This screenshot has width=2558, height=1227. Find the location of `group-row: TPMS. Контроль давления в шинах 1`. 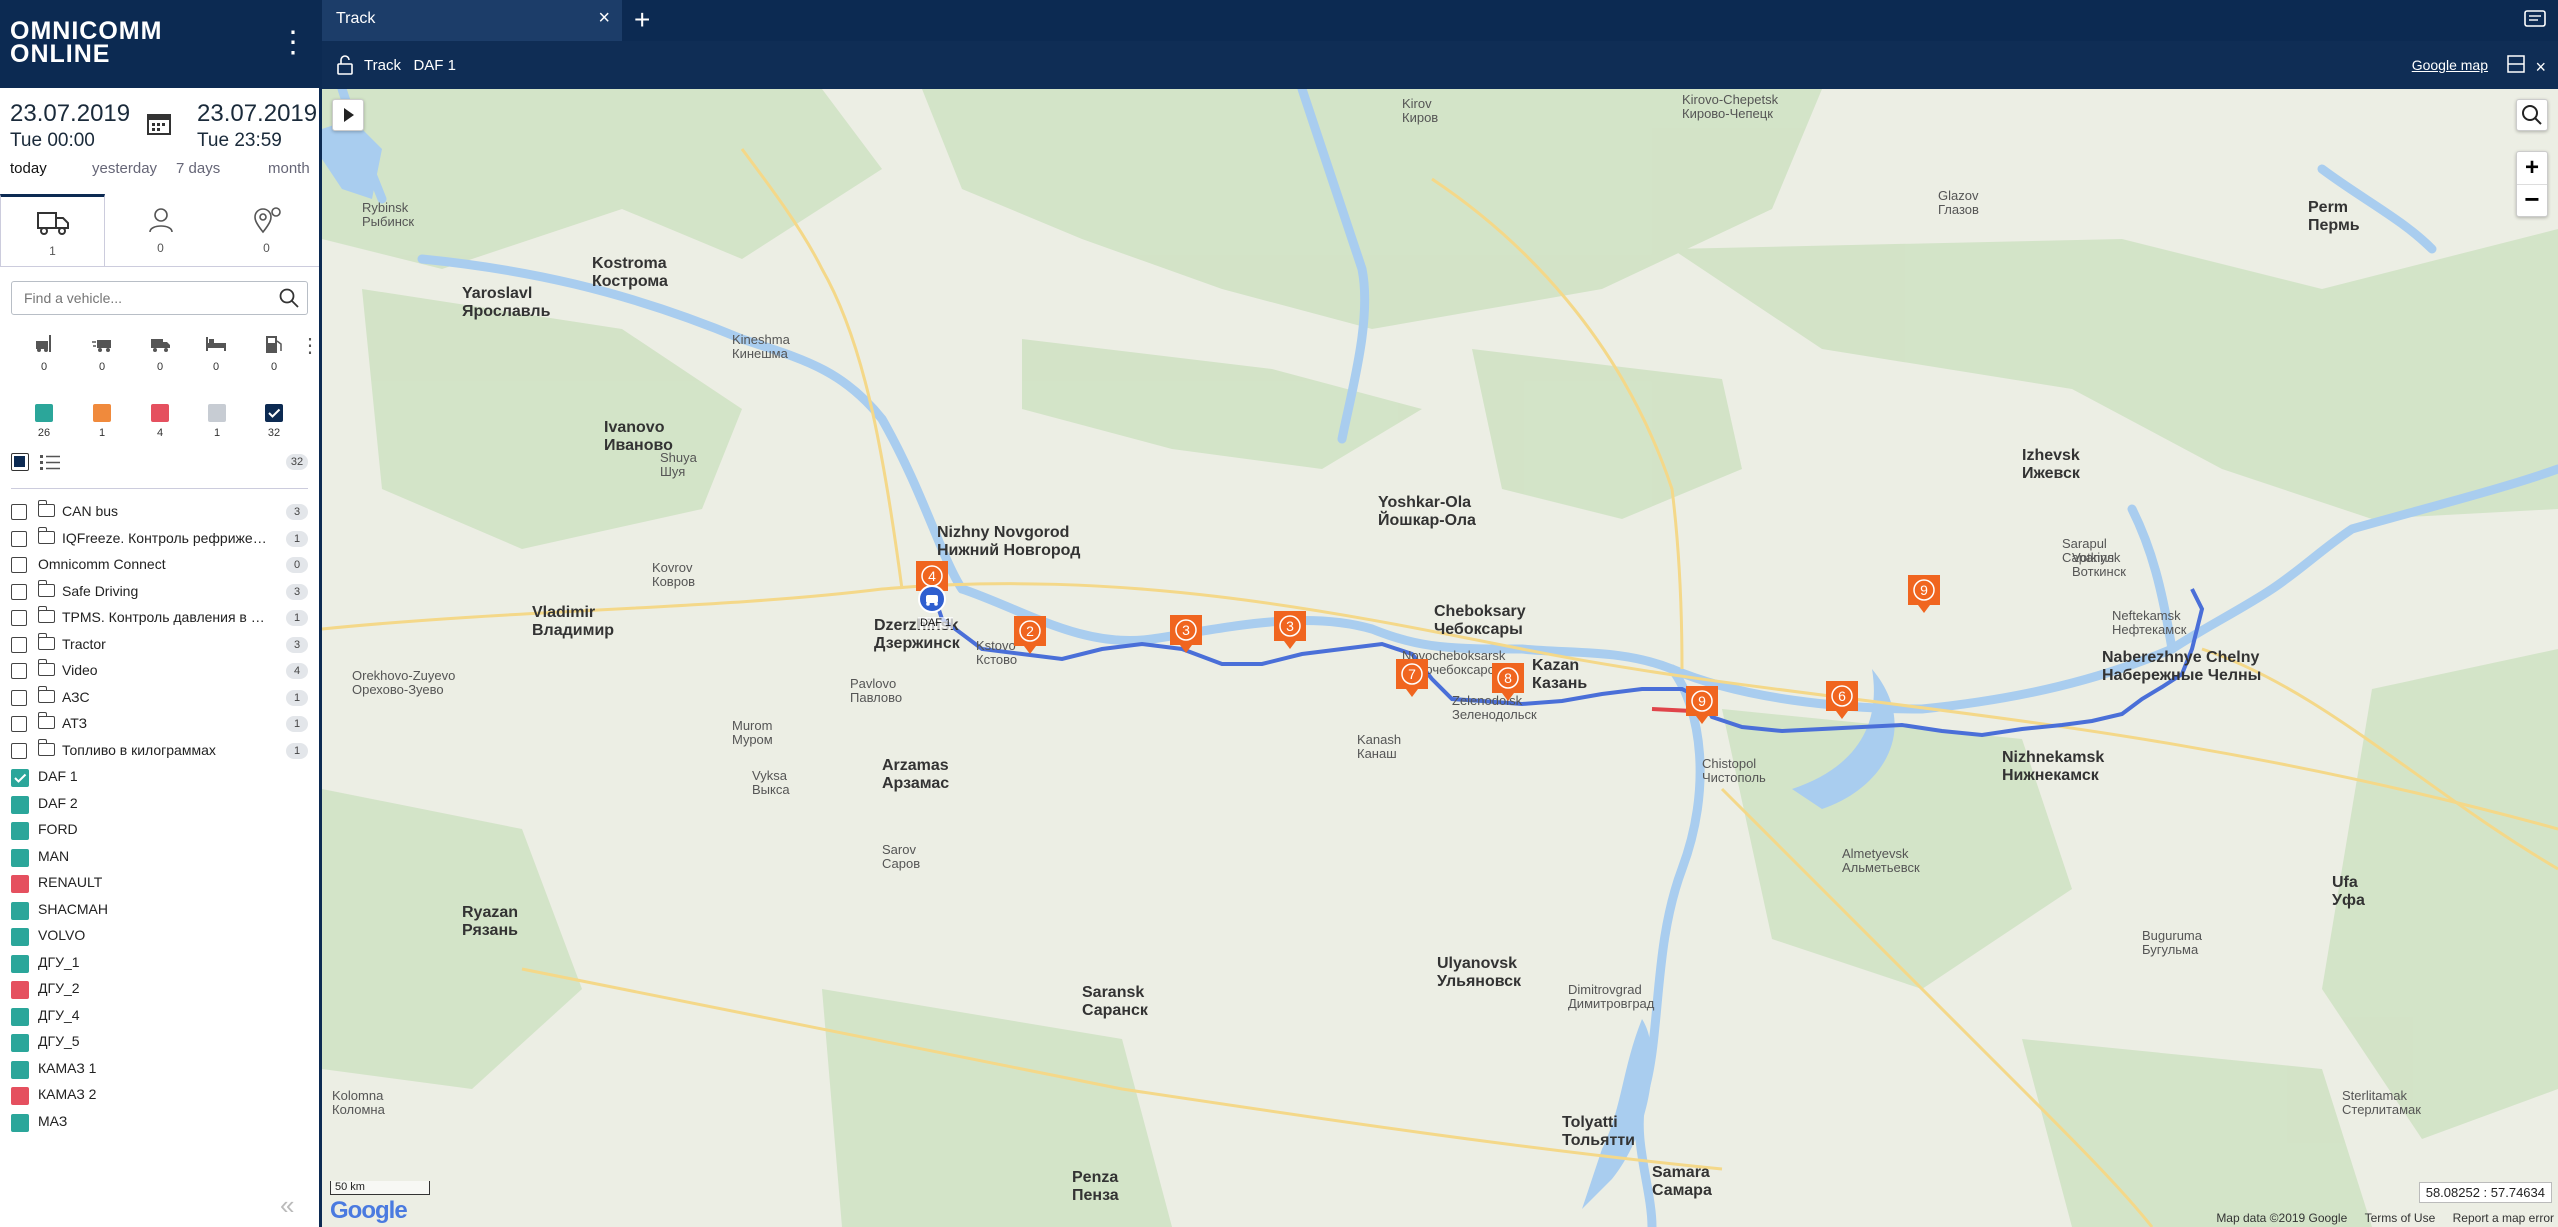

group-row: TPMS. Контроль давления в шинах 1 is located at coordinates (159, 619).